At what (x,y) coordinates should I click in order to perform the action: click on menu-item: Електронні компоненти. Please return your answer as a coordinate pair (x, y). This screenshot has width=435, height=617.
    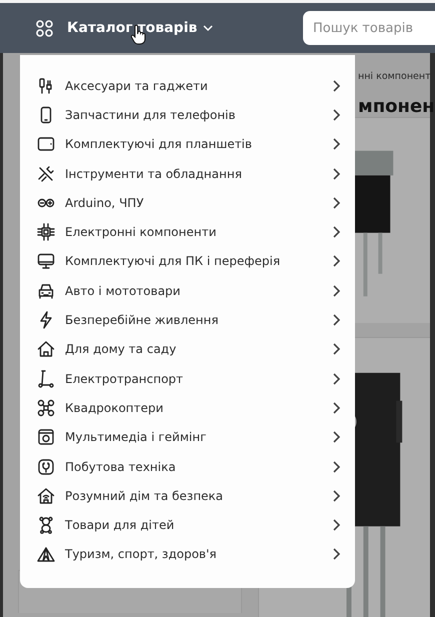
    Looking at the image, I should click on (187, 232).